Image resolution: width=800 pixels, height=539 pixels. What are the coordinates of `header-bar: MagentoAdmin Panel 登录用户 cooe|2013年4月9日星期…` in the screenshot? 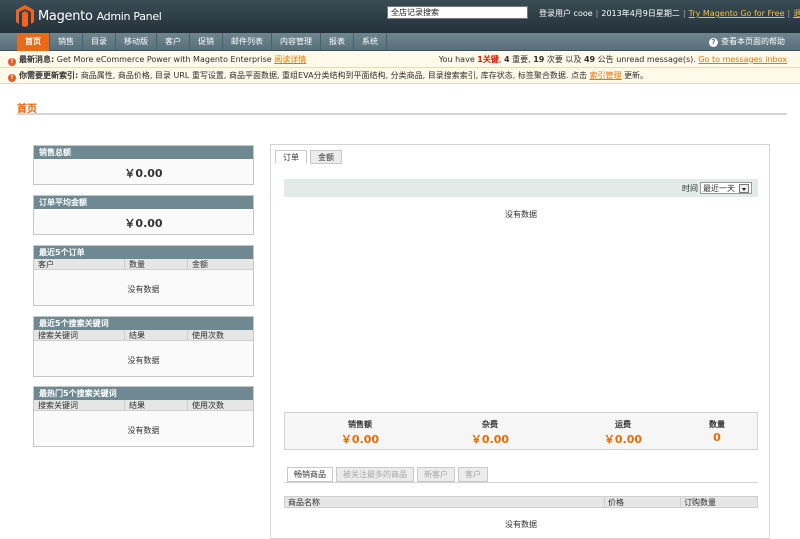 It's located at (400, 16).